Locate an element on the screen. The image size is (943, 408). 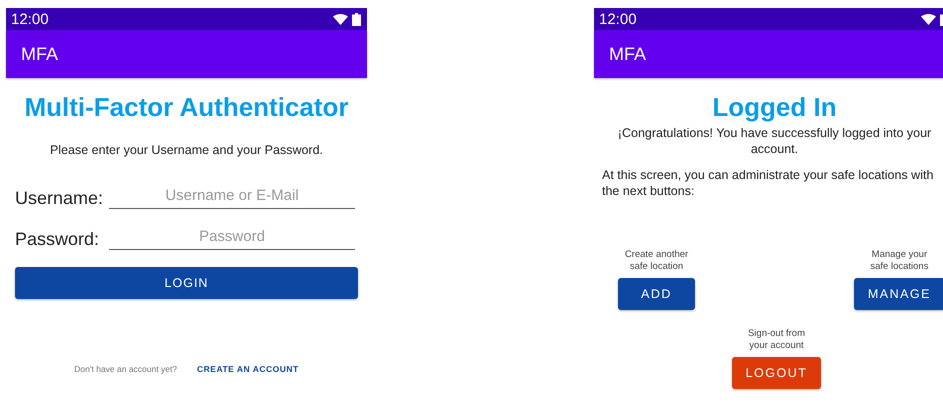
action-button: ADD is located at coordinates (656, 294).